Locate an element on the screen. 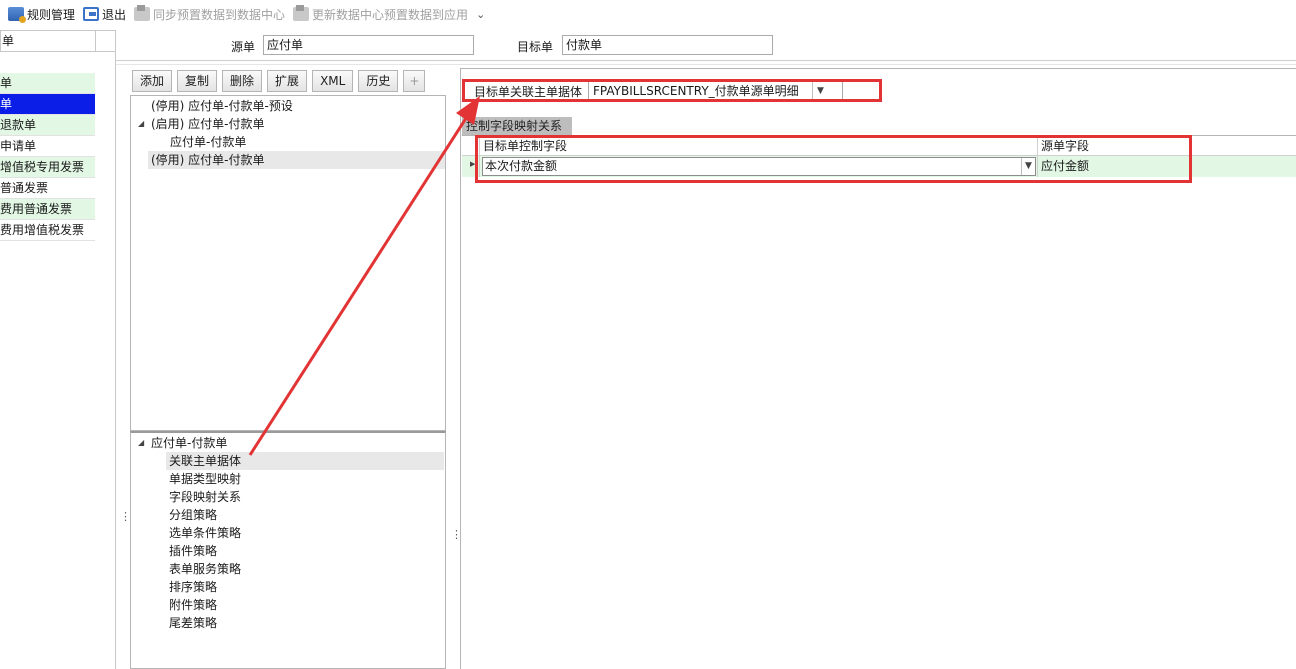 This screenshot has height=669, width=1296. strategy-item: 单据类型映射 is located at coordinates (203, 479).